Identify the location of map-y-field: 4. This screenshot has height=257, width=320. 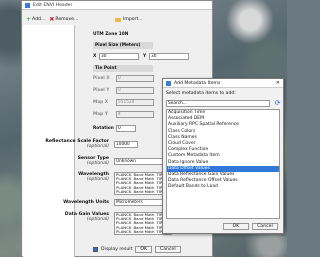
(135, 114).